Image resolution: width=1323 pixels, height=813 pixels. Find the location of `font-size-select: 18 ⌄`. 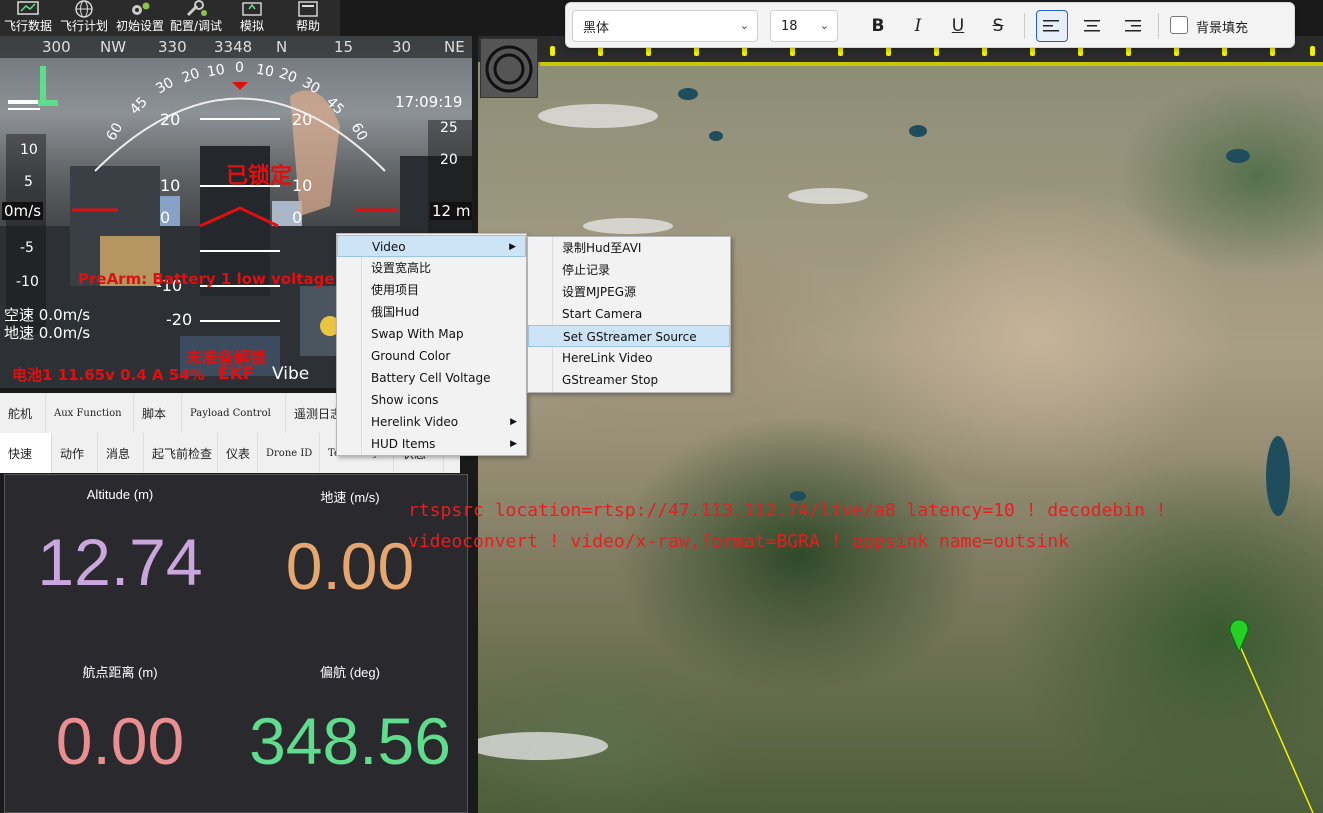

font-size-select: 18 ⌄ is located at coordinates (804, 26).